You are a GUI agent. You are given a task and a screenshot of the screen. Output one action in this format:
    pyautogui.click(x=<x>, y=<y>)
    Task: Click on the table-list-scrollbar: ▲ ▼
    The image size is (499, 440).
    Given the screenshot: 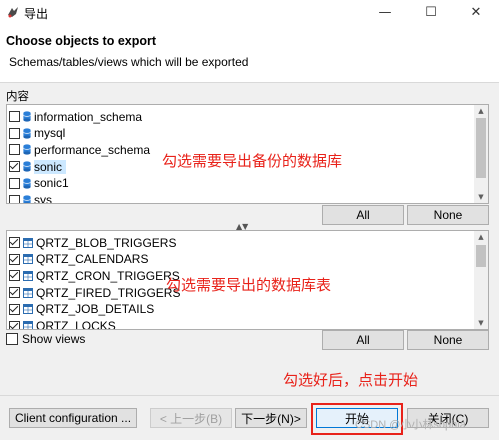 What is the action you would take?
    pyautogui.click(x=481, y=280)
    